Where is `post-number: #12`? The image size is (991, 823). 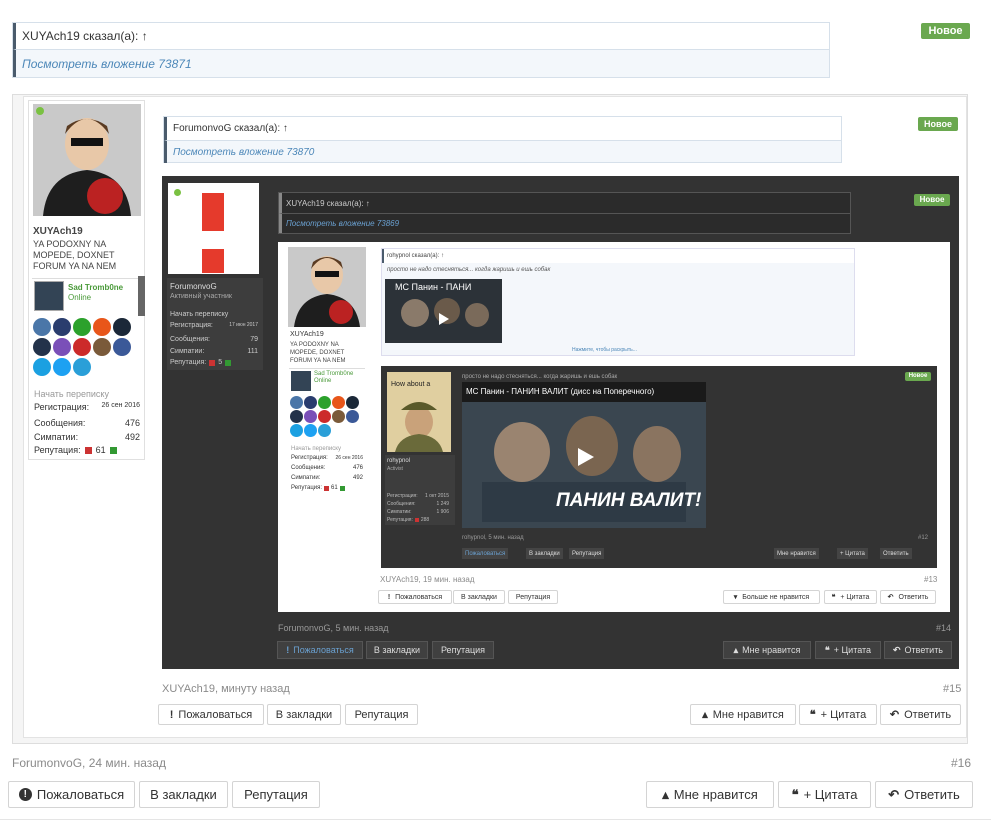 post-number: #12 is located at coordinates (923, 538).